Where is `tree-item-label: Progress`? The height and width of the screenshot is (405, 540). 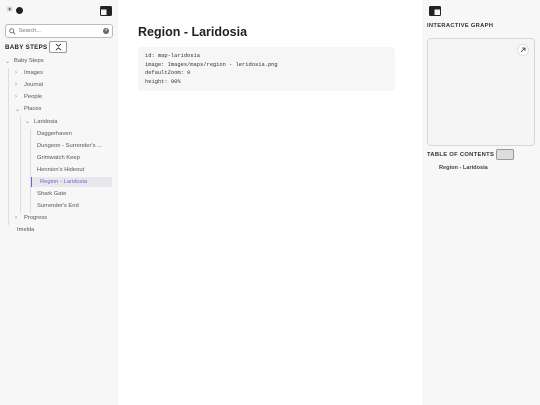
tree-item-label: Progress is located at coordinates (36, 218).